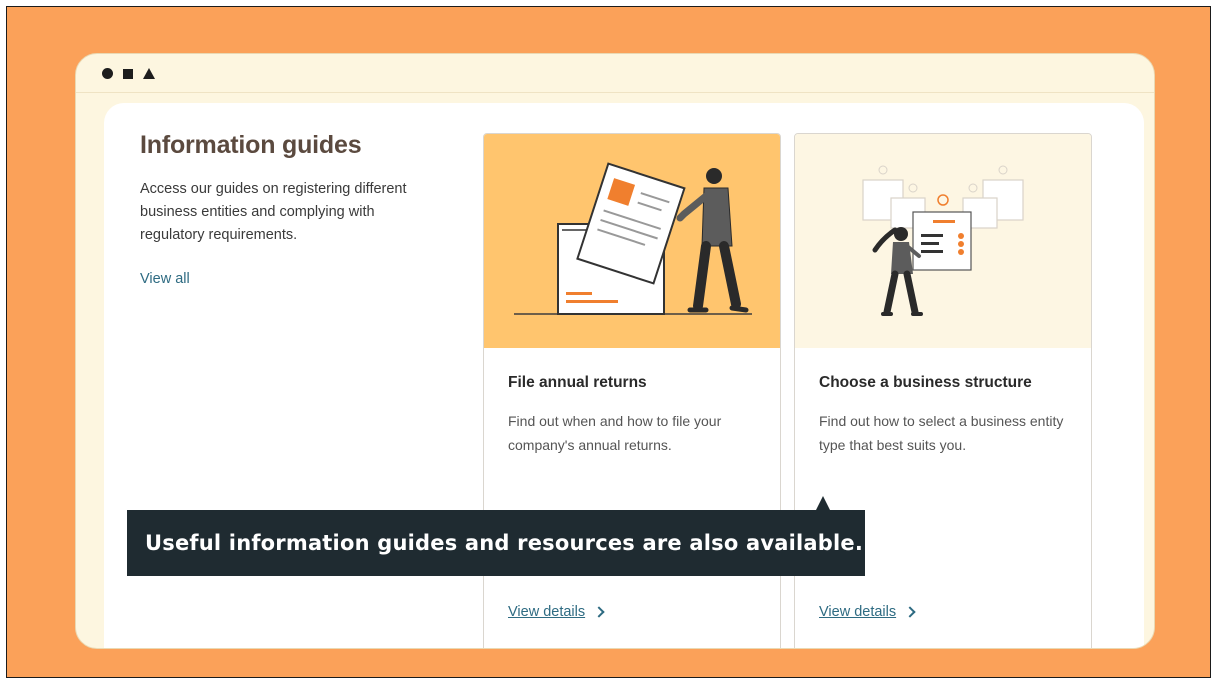  What do you see at coordinates (925, 382) in the screenshot?
I see `card-title: Choose a business structure` at bounding box center [925, 382].